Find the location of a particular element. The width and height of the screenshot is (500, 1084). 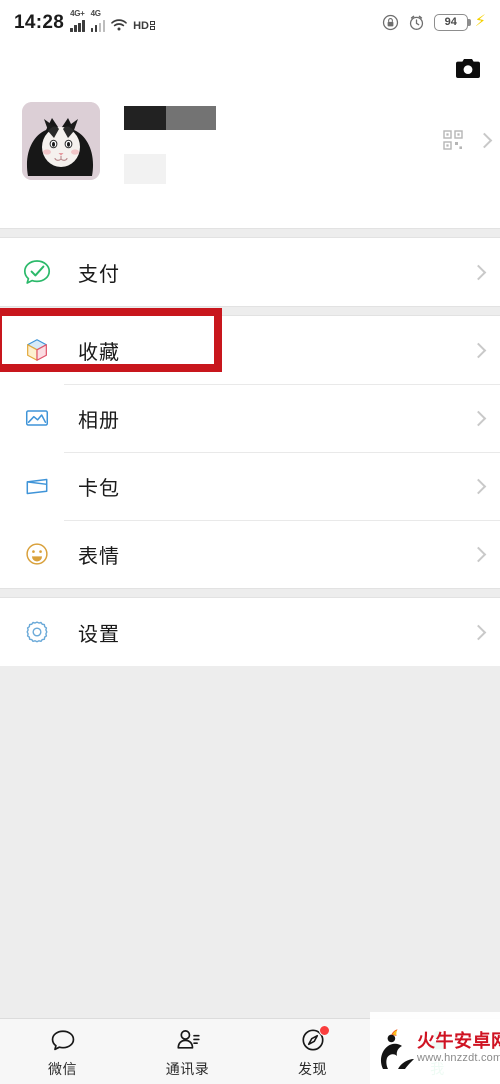

network-type-label-2: 4G is located at coordinates (95, 13).